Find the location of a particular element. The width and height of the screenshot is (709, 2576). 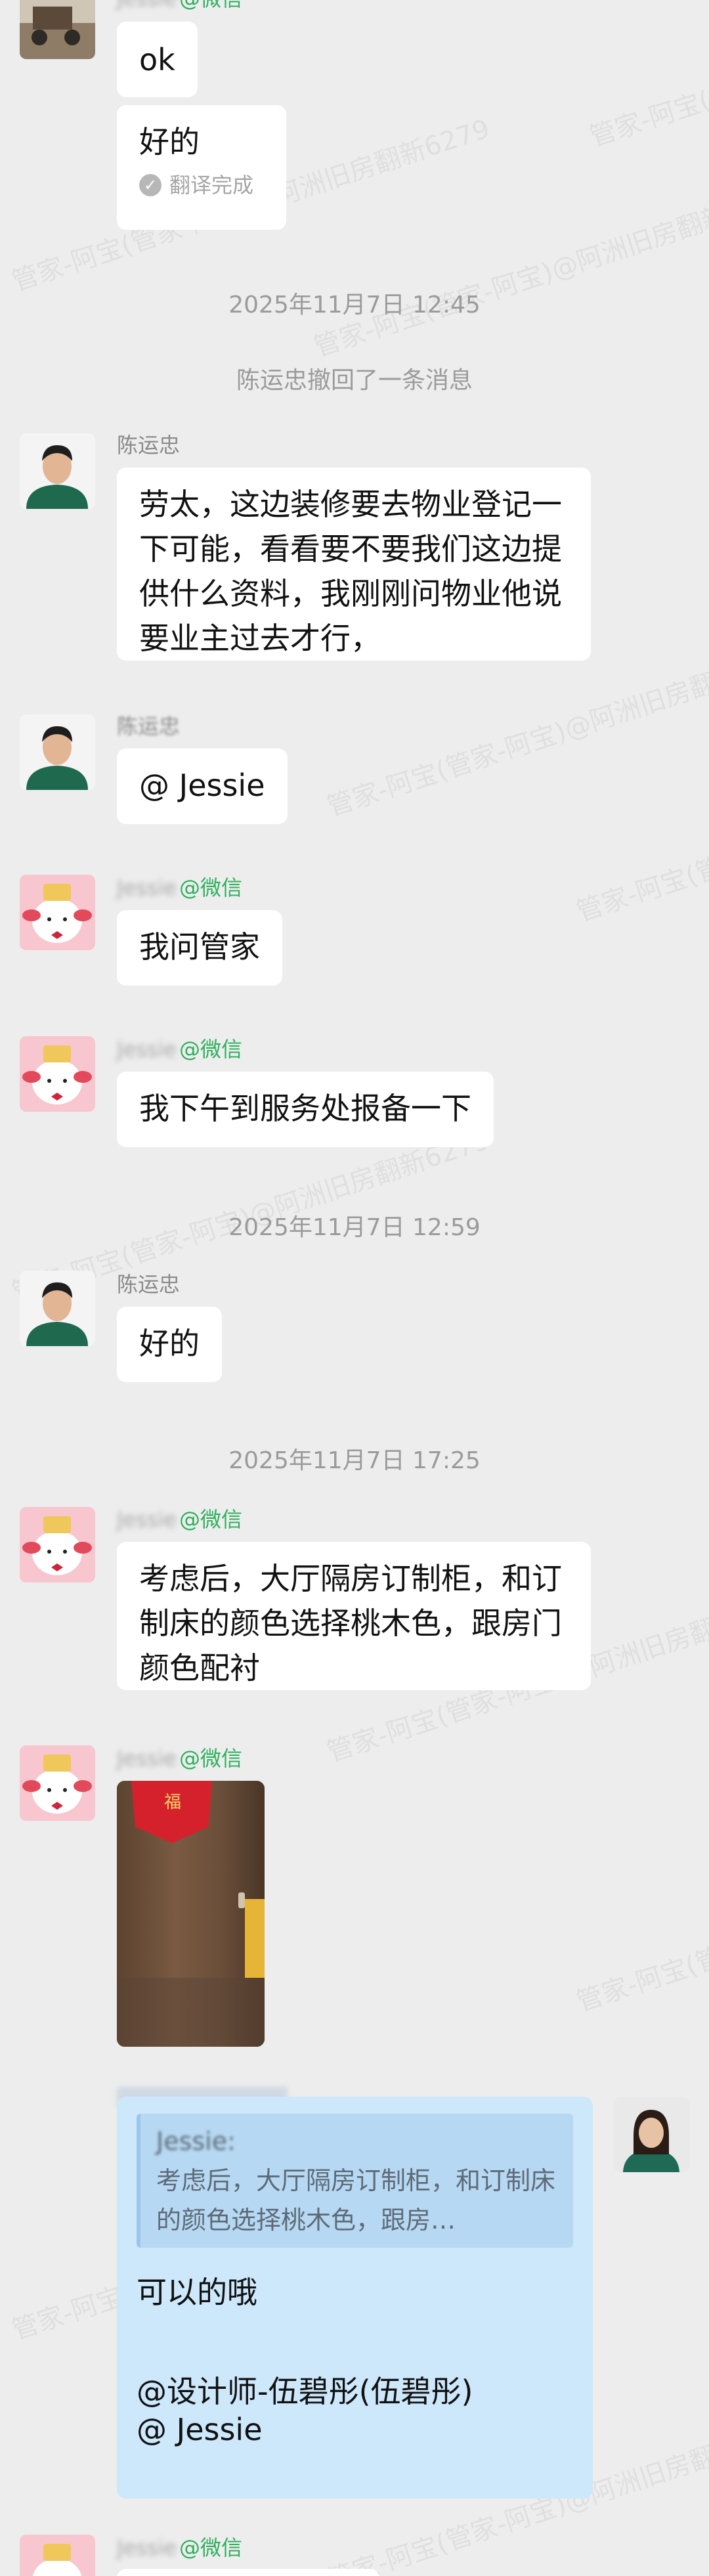

message-text: 考虑后，大厅隔房订制柜，和订制床的颜色选择桃木色，跟房门颜色配衬 is located at coordinates (350, 1623).